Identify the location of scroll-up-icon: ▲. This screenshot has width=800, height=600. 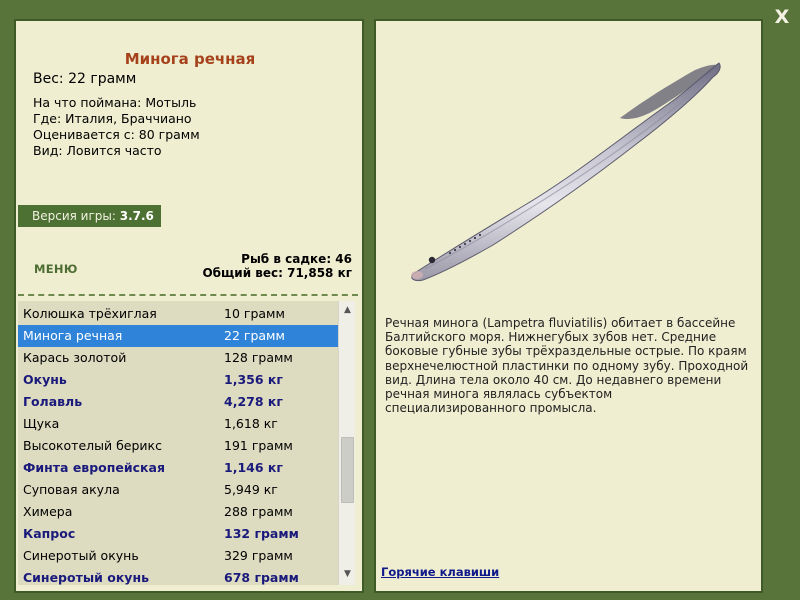
(347, 310).